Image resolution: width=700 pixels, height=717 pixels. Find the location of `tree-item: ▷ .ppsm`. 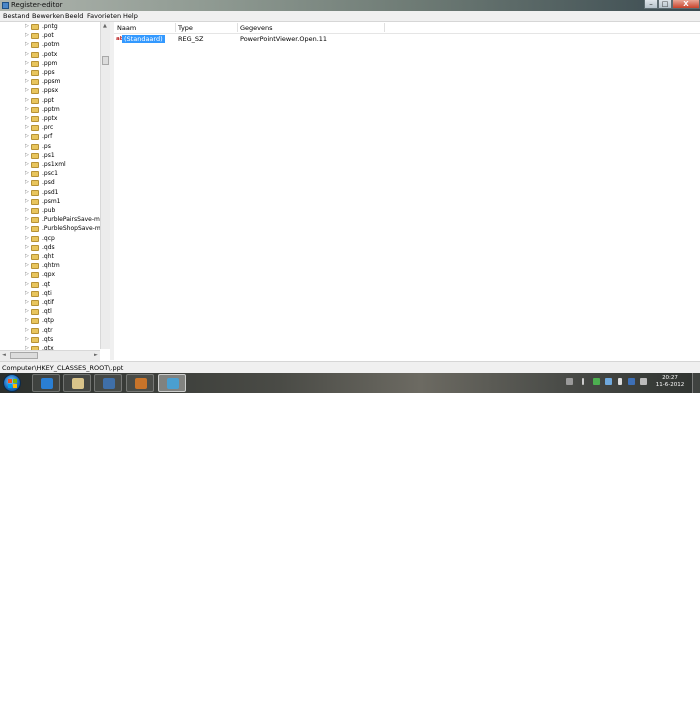

tree-item: ▷ .ppsm is located at coordinates (50, 82).